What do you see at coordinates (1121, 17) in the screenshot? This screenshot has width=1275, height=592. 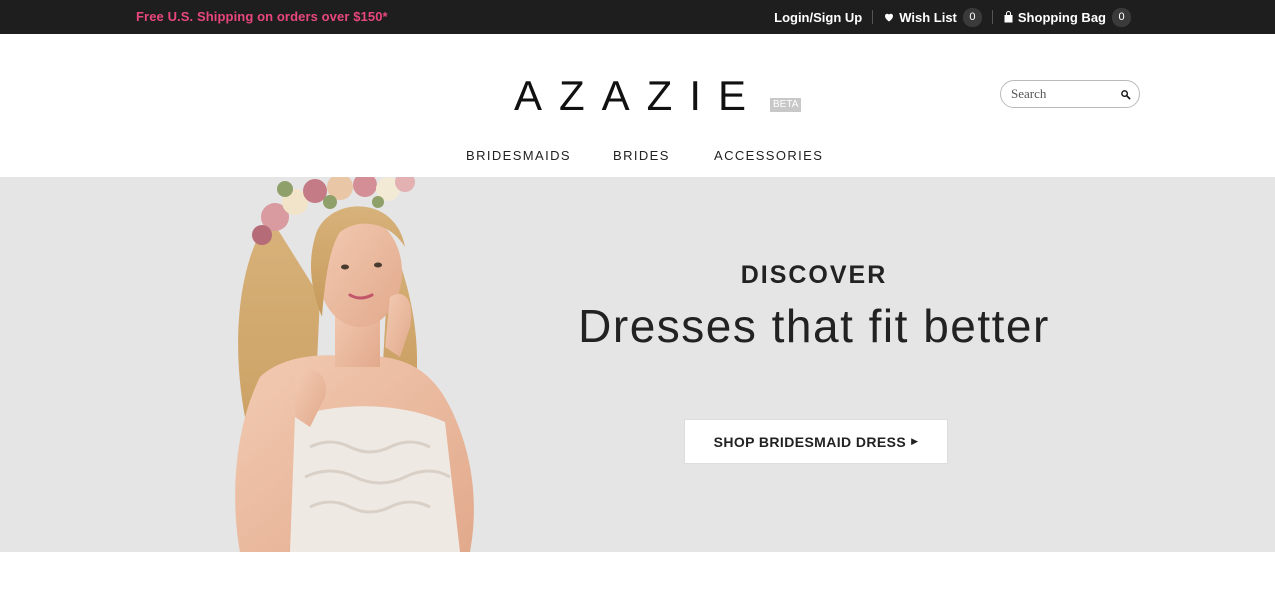 I see `bag-count-badge: 0` at bounding box center [1121, 17].